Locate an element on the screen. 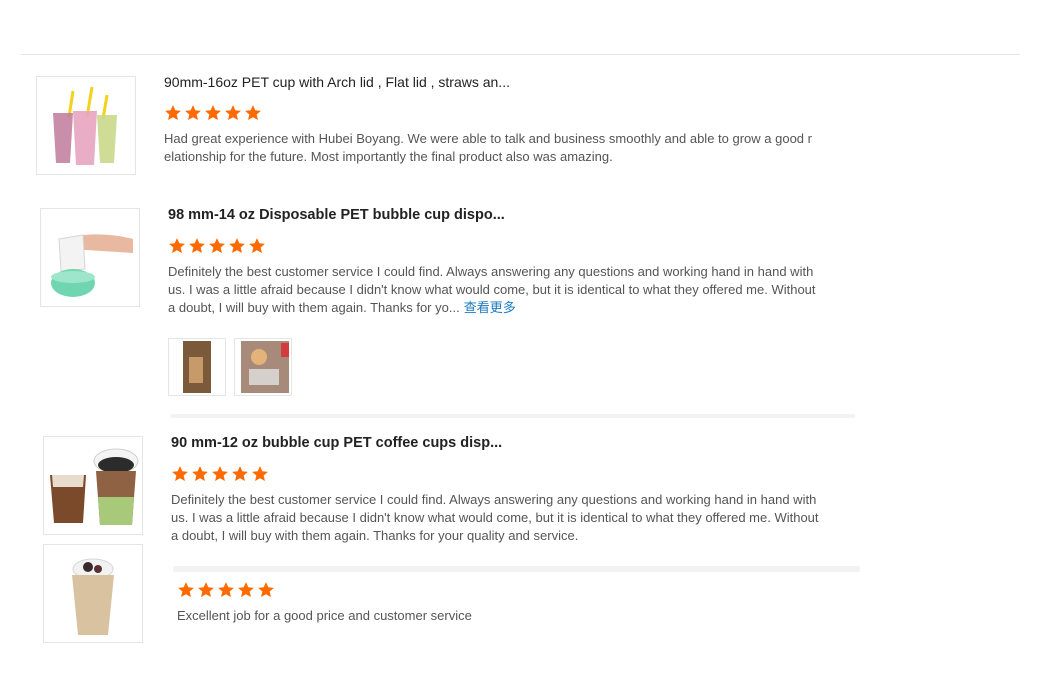 The image size is (1061, 698). dome-cup-image is located at coordinates (93, 593).